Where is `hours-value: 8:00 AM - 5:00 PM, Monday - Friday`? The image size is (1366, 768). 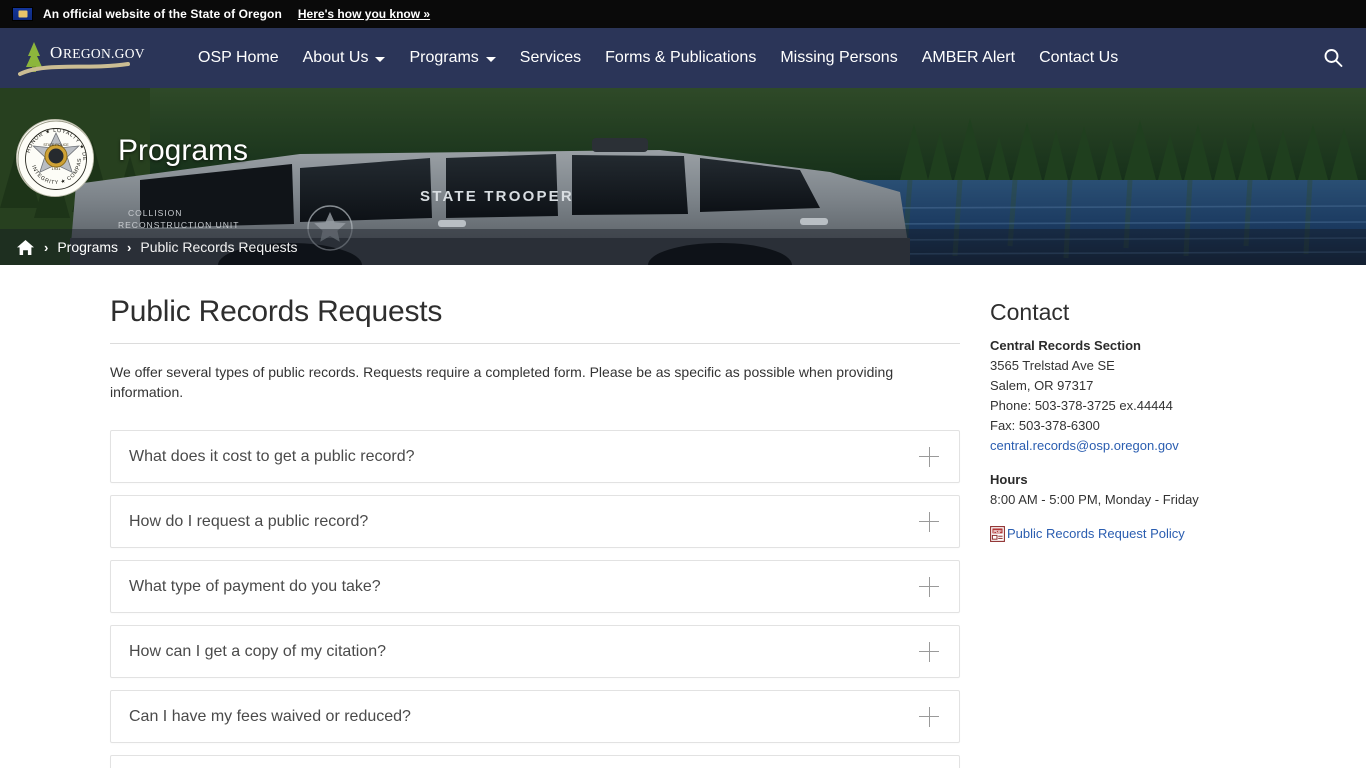
hours-value: 8:00 AM - 5:00 PM, Monday - Friday is located at coordinates (1094, 499).